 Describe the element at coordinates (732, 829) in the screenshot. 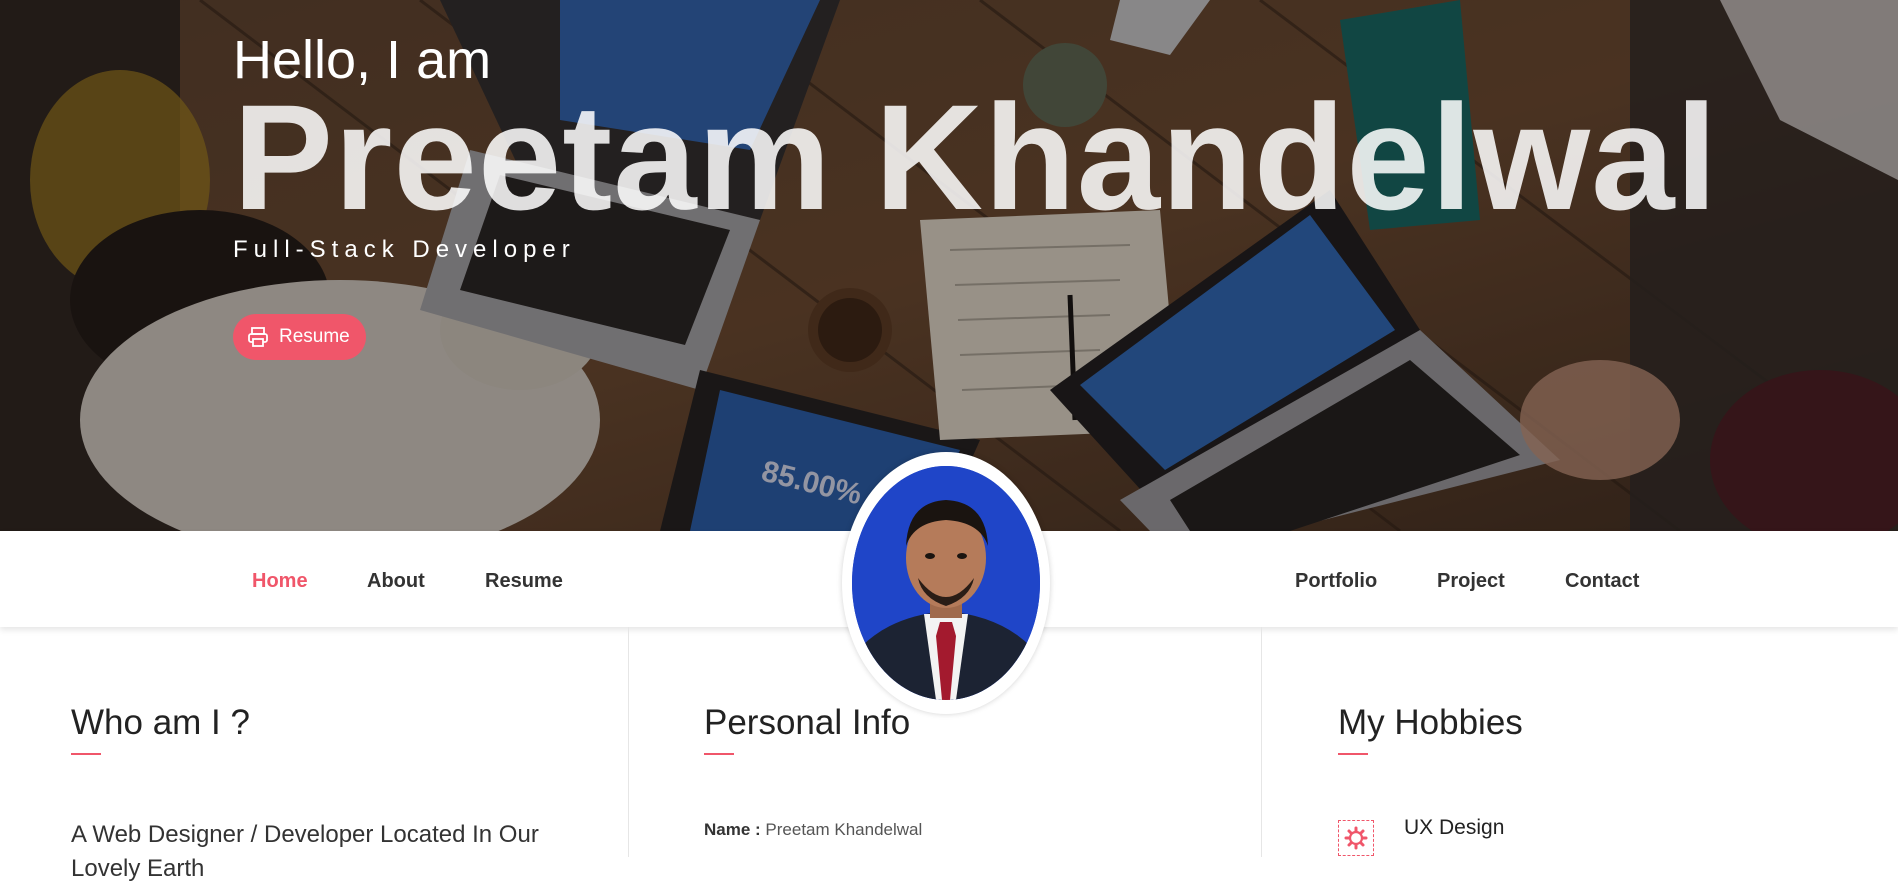

I see `name-label: Name :` at that location.